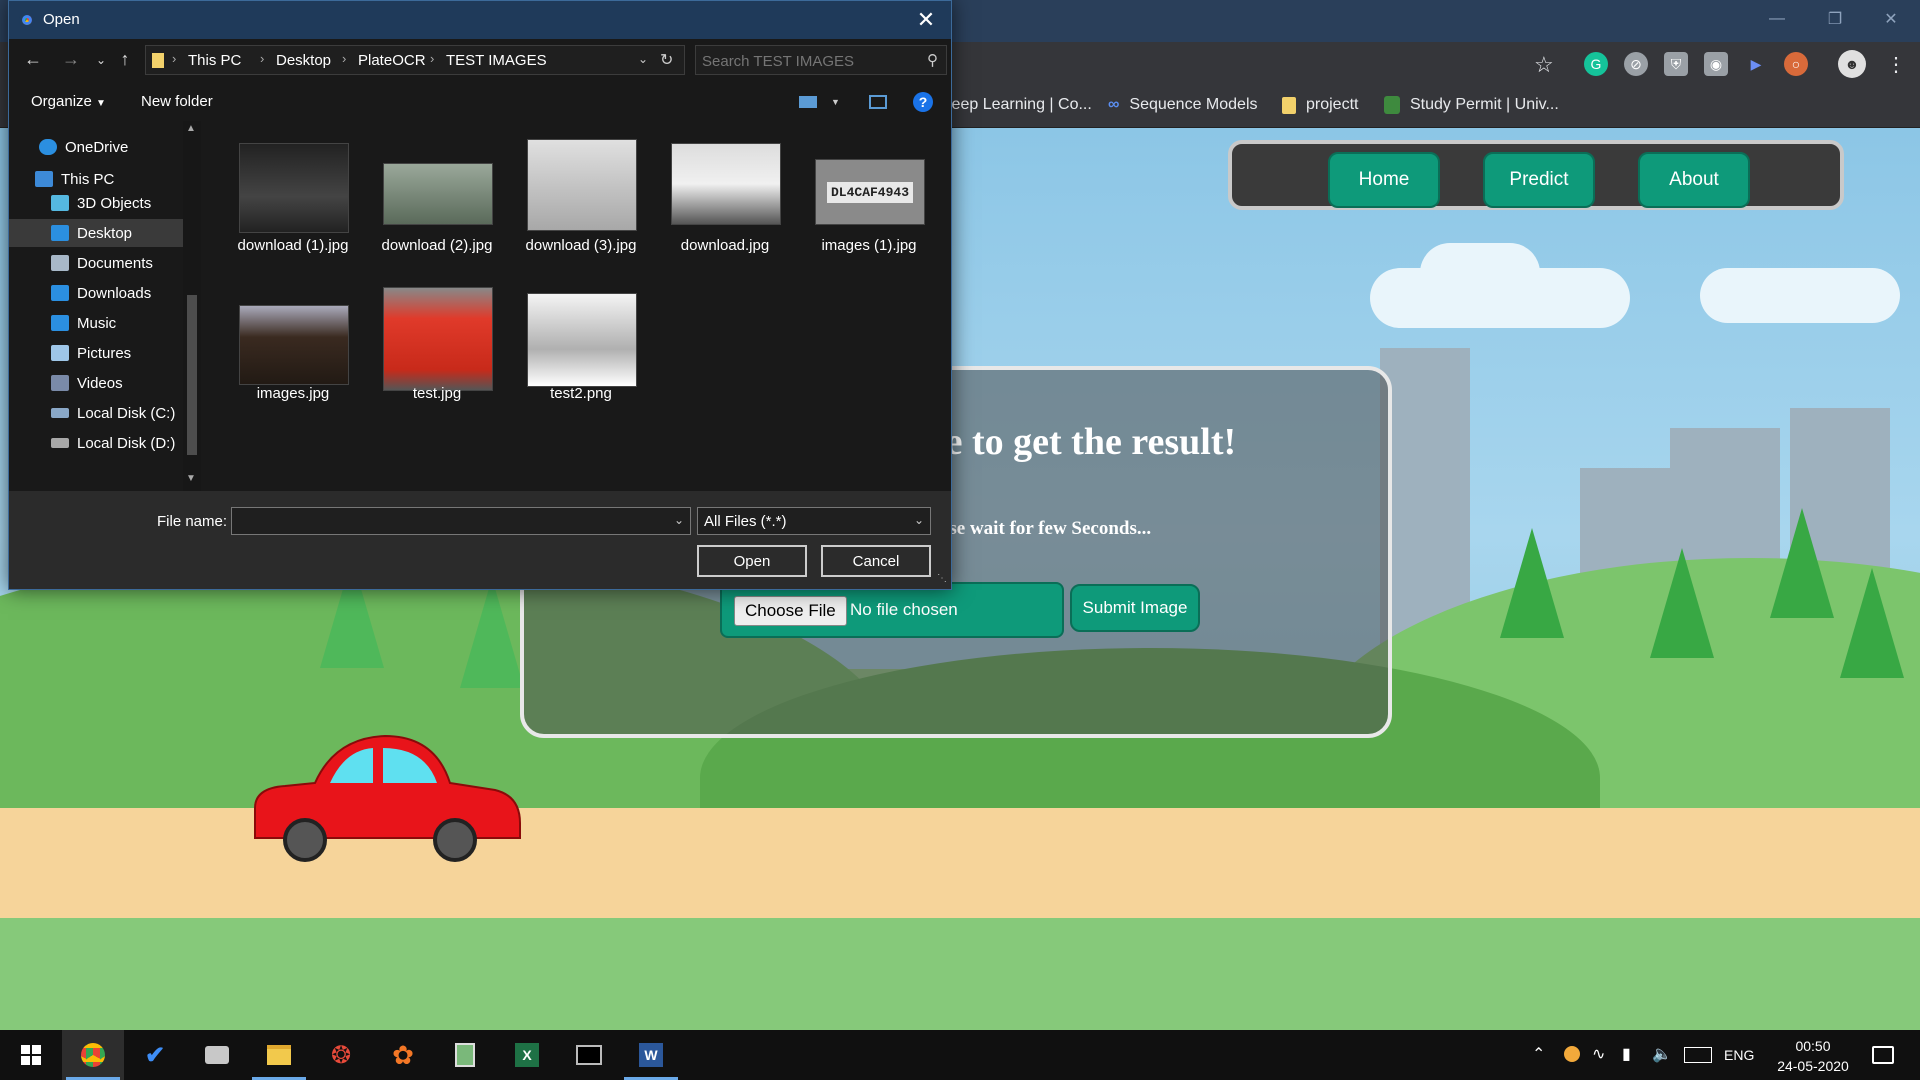 The image size is (1920, 1080). Describe the element at coordinates (33, 59) in the screenshot. I see `back-arrow-icon: ←` at that location.